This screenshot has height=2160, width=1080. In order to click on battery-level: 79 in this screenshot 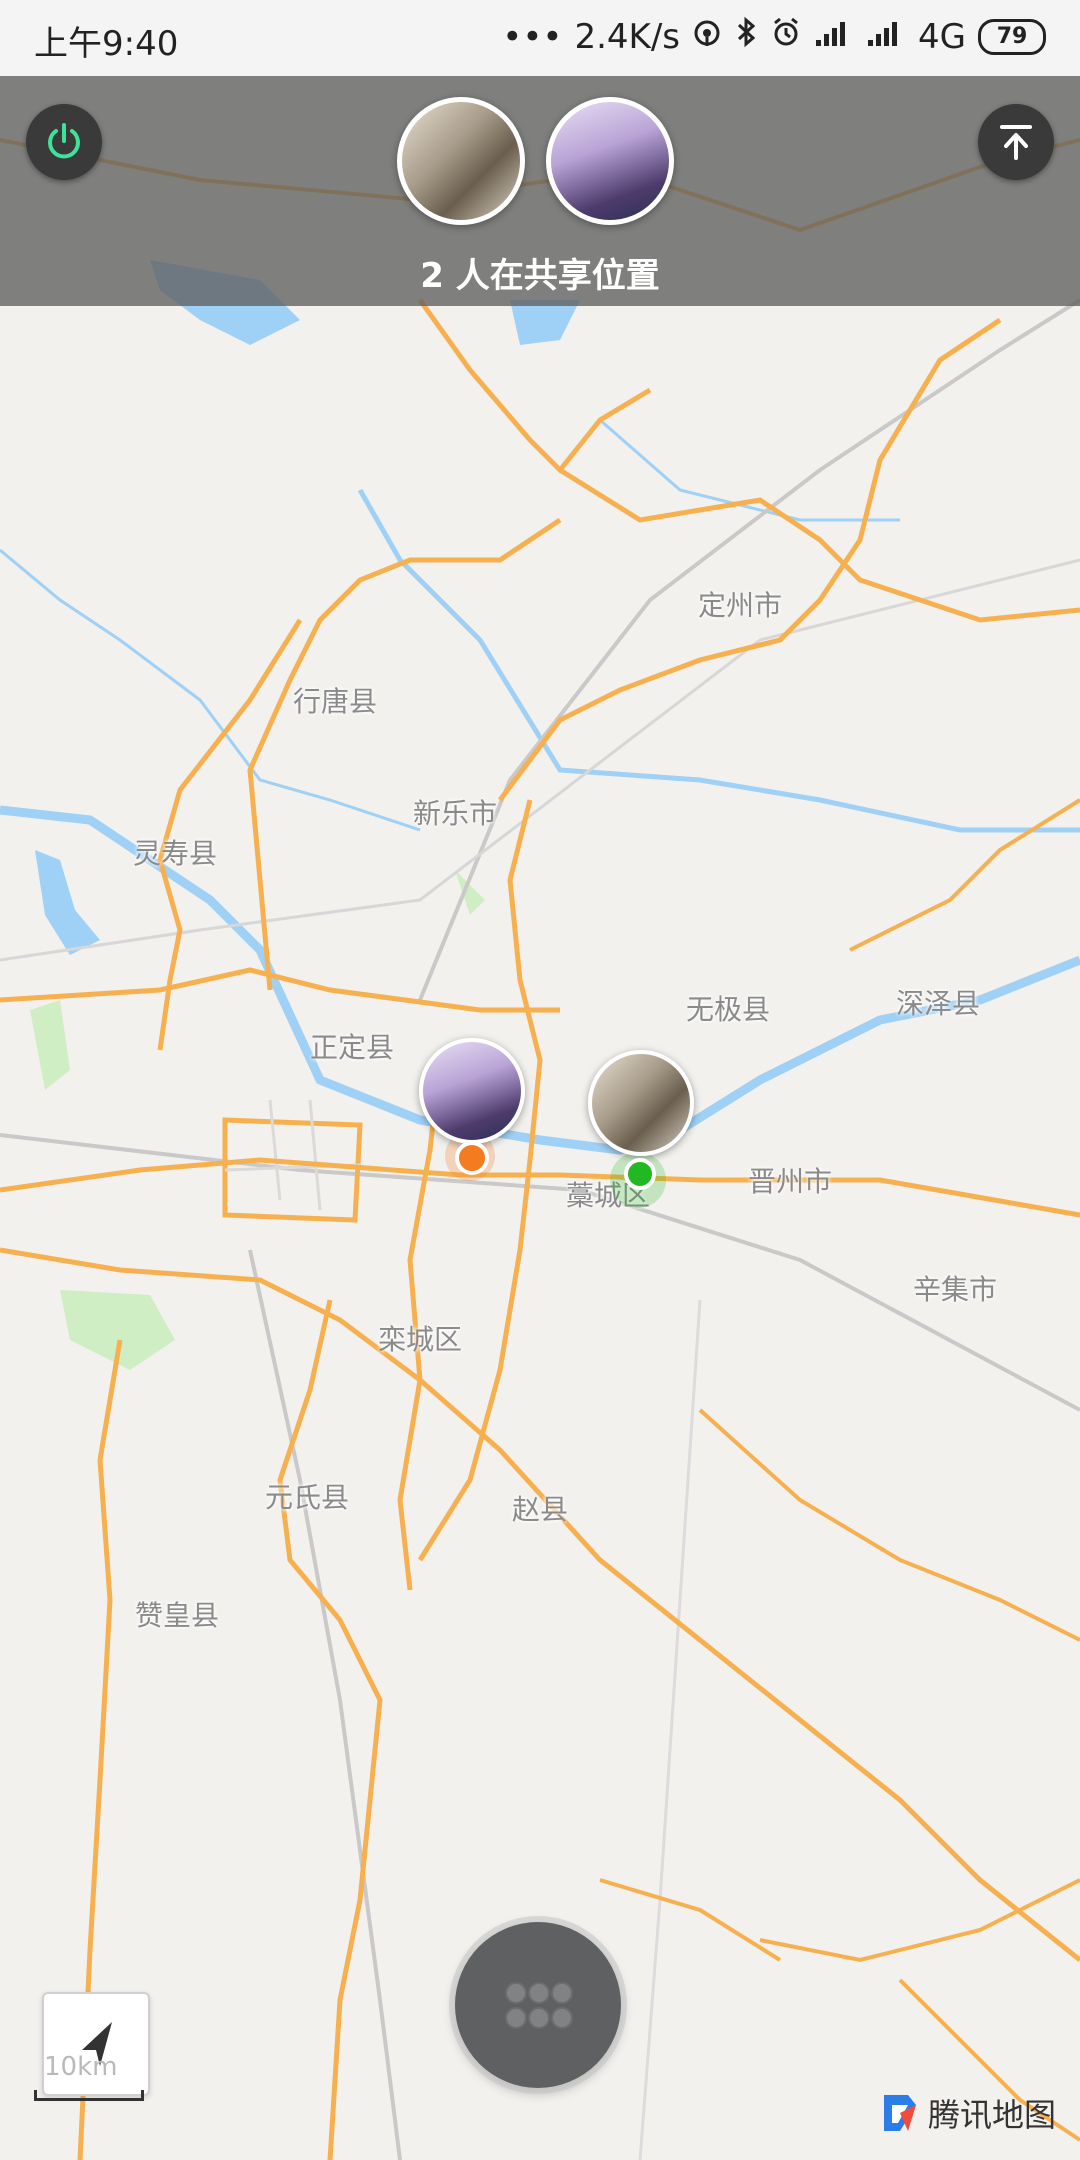, I will do `click(1012, 36)`.